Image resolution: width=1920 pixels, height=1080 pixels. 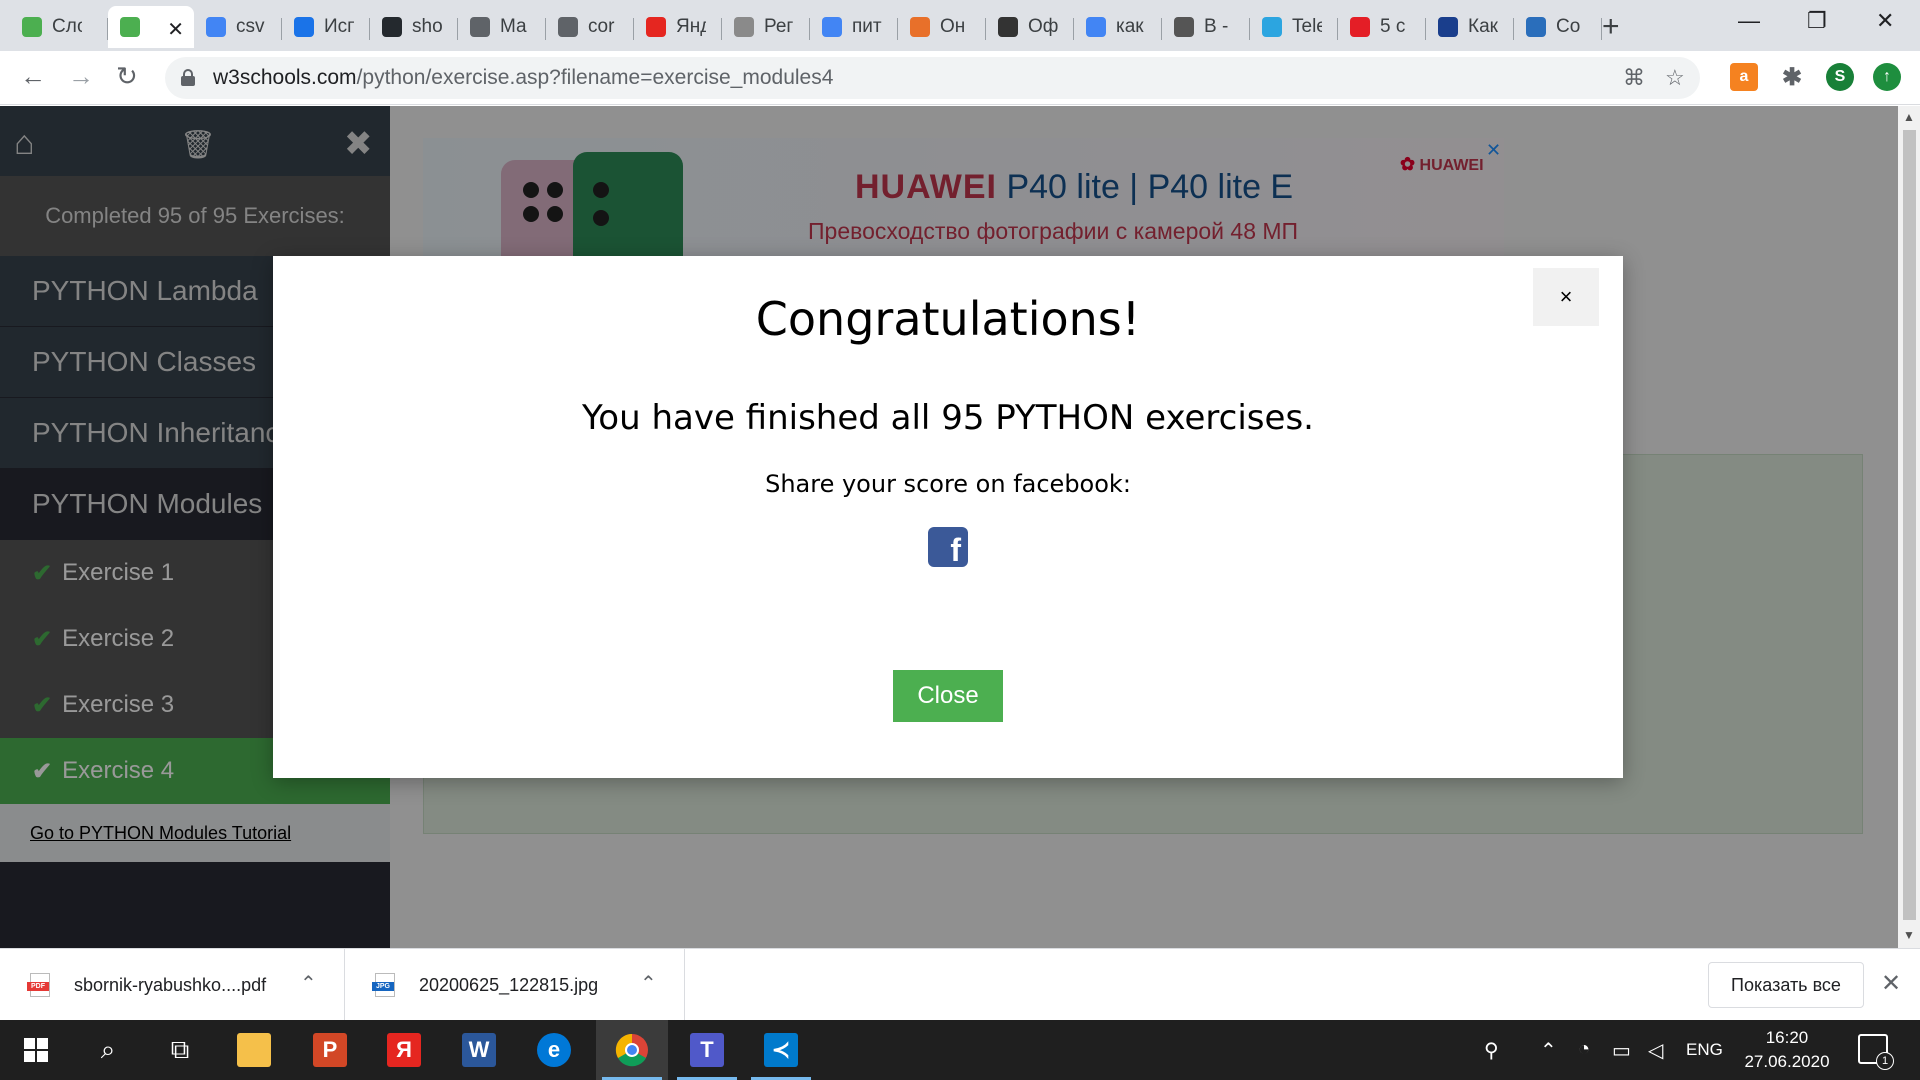 What do you see at coordinates (1634, 78) in the screenshot?
I see `translate-icon: ⌘` at bounding box center [1634, 78].